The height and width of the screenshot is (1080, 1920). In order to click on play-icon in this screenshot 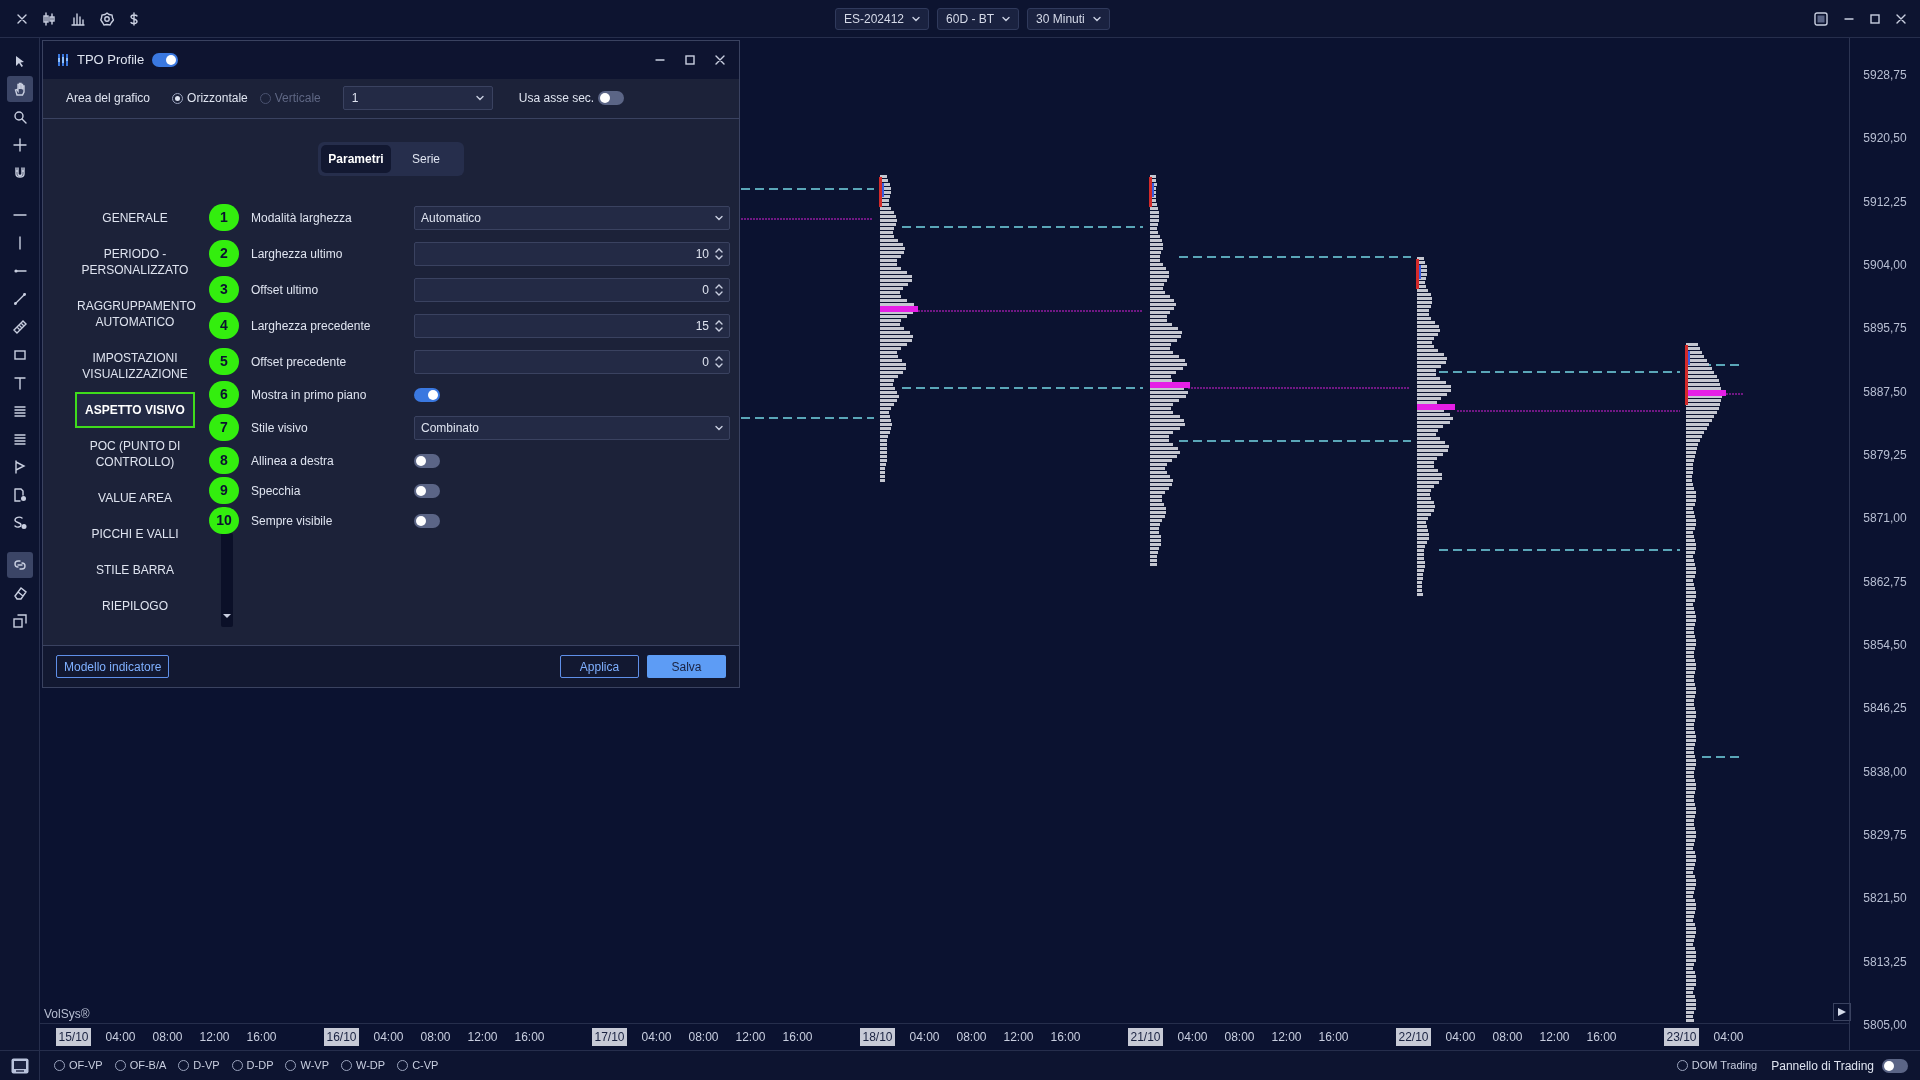, I will do `click(1842, 1012)`.